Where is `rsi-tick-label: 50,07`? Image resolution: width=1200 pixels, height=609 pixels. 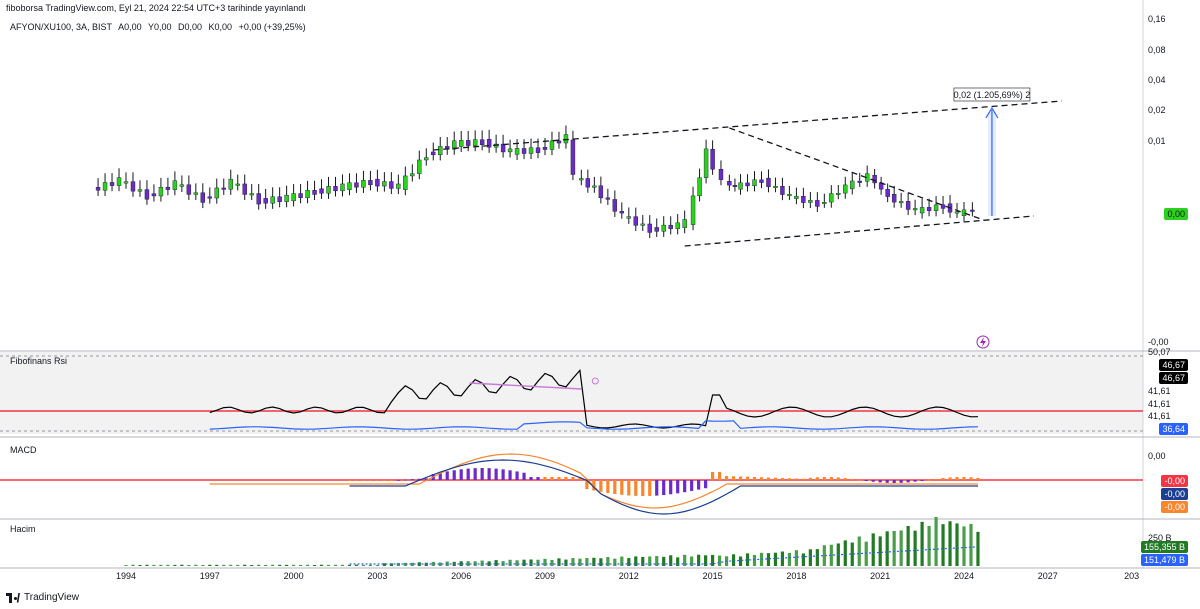
rsi-tick-label: 50,07 is located at coordinates (1159, 352).